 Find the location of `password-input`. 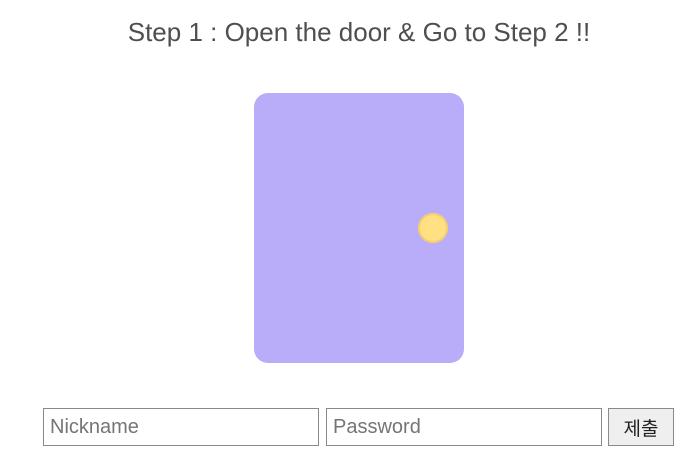

password-input is located at coordinates (464, 427).